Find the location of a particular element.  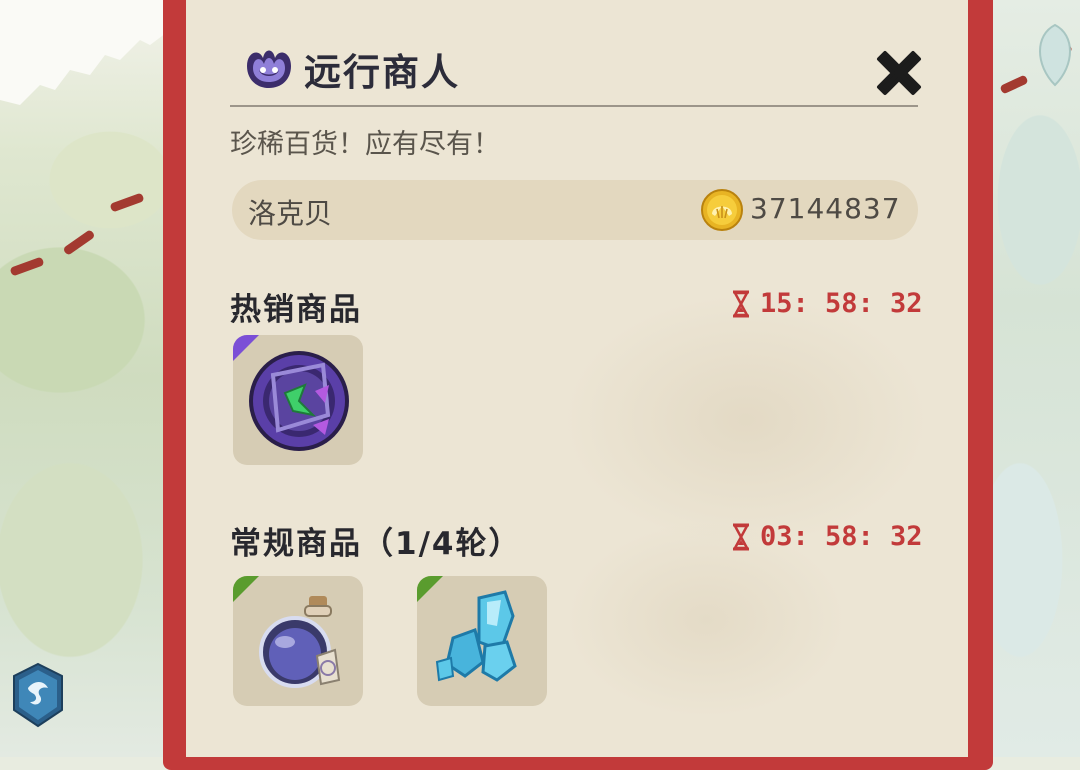

close-button is located at coordinates (899, 73).